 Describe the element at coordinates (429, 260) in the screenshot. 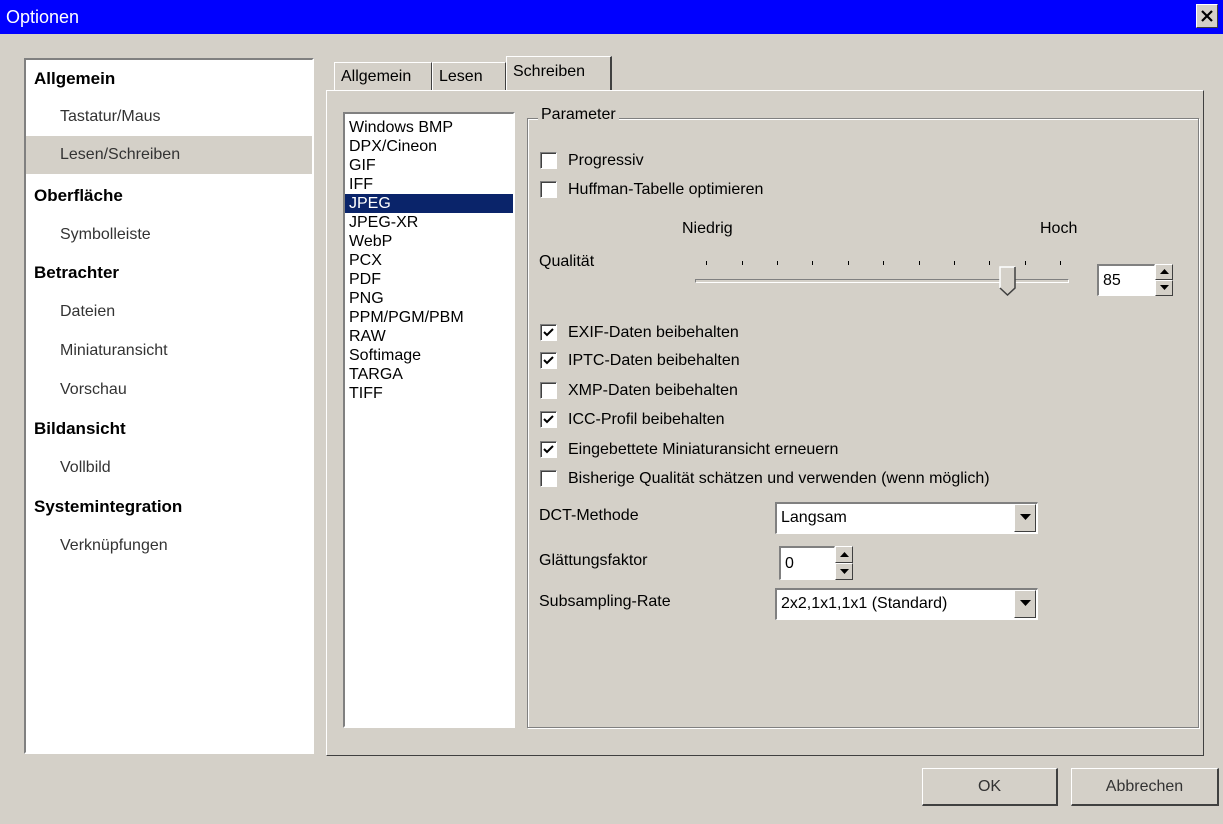

I see `format-item-pcx: PCX` at that location.